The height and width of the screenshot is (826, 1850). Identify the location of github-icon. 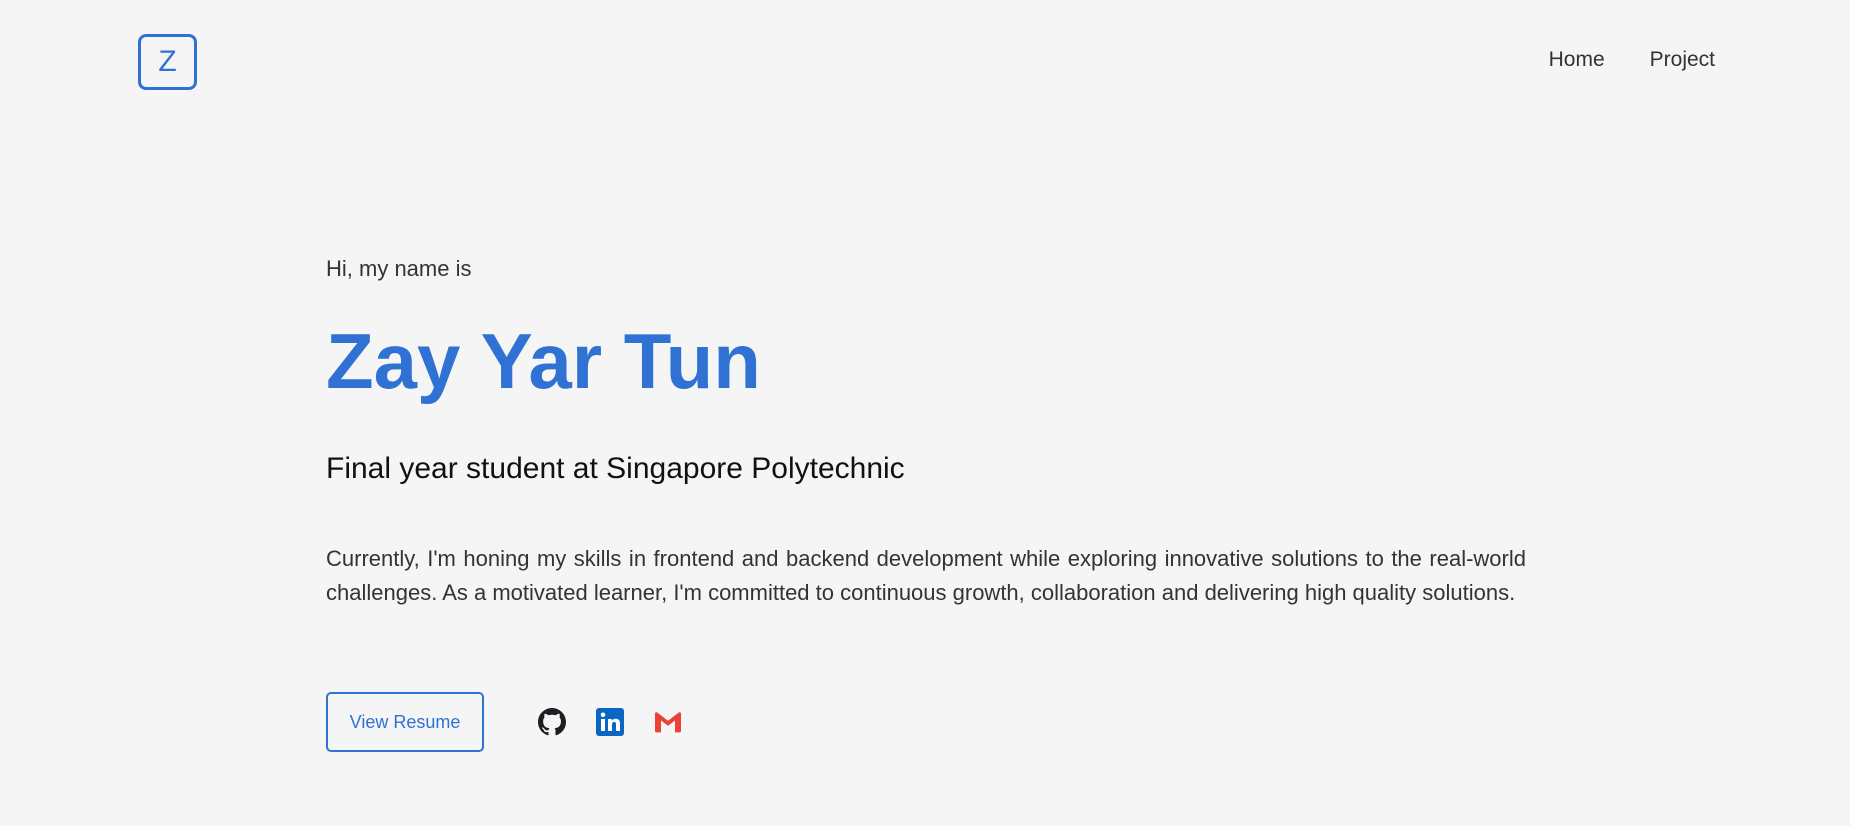
(552, 722).